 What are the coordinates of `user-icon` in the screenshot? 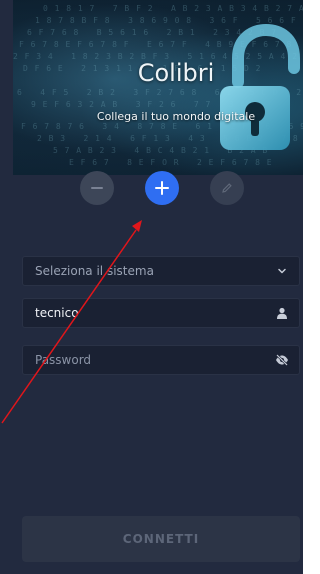 It's located at (282, 313).